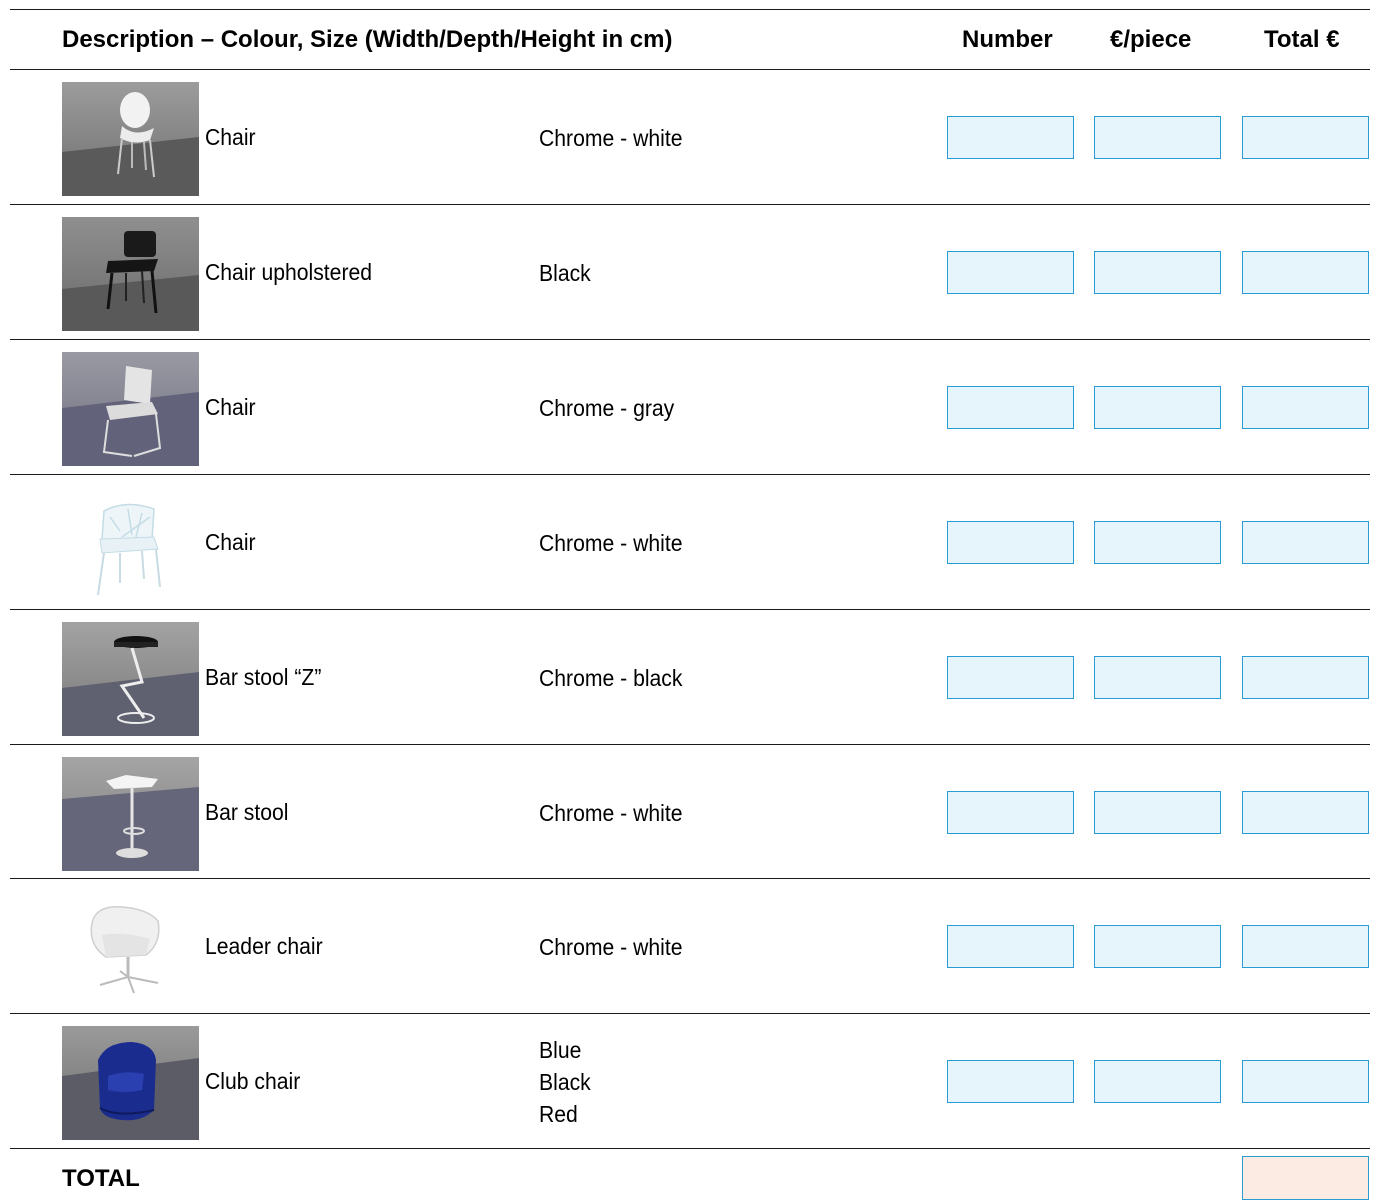  What do you see at coordinates (289, 272) in the screenshot?
I see `item-name: Chair upholstered` at bounding box center [289, 272].